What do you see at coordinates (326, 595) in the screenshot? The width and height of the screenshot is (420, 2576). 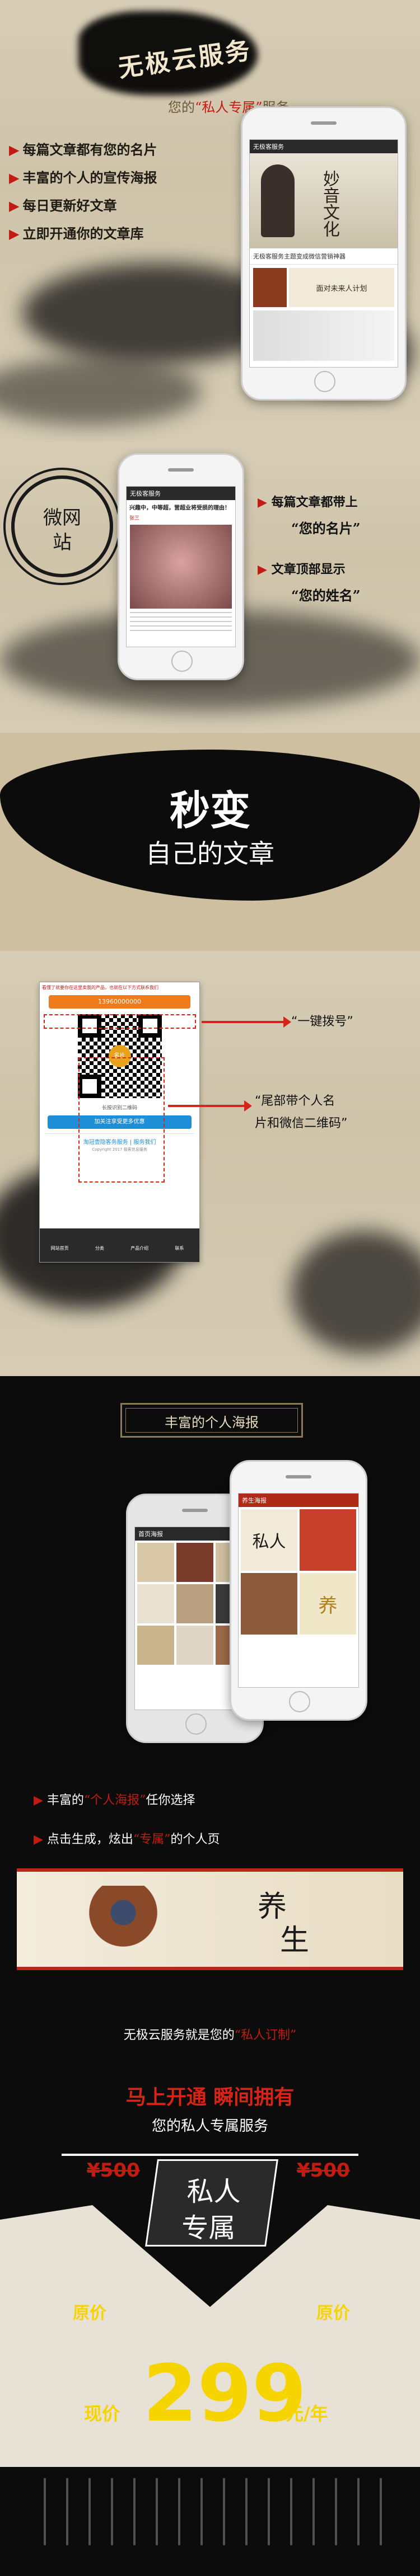 I see `wei-callout-2-highlight: “您的姓名”` at bounding box center [326, 595].